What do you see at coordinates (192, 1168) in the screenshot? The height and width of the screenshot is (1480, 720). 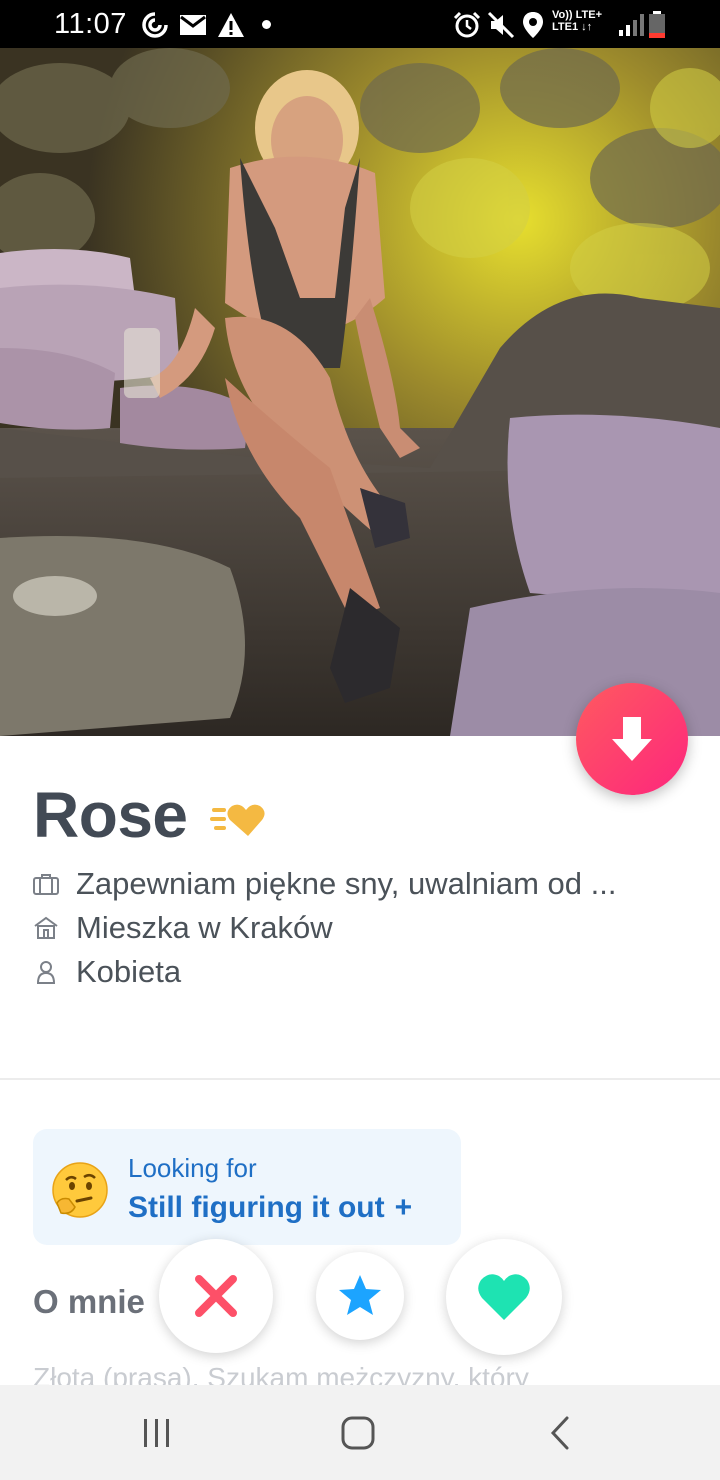 I see `looking-for-title: Looking for` at bounding box center [192, 1168].